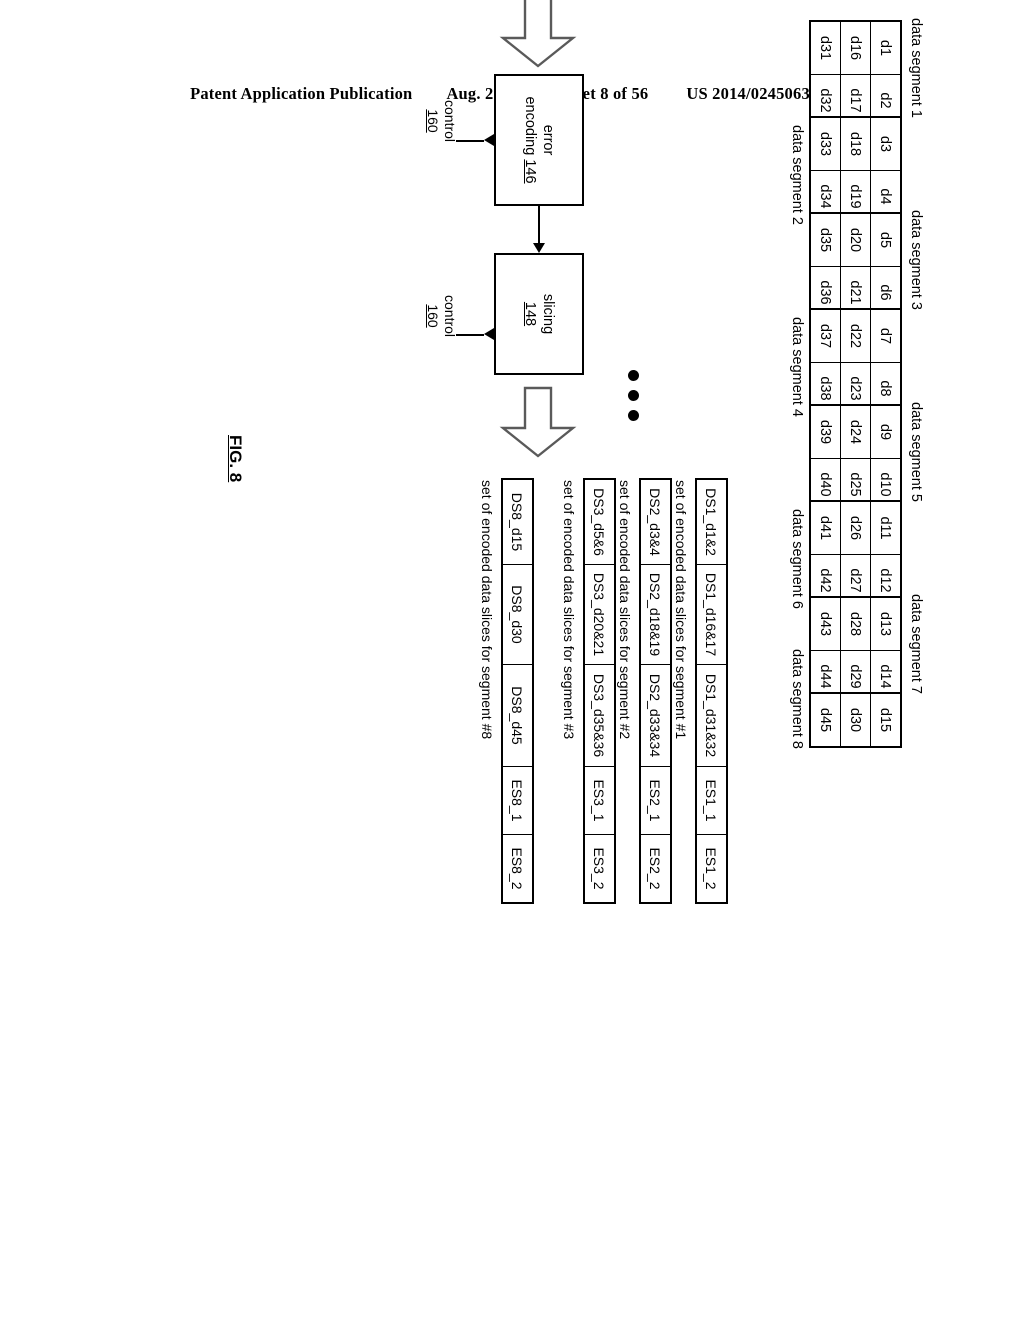 This screenshot has width=1024, height=1320. I want to click on data-segment-table-2: d3 d4 d18 d19 d33 d34, so click(855, 170).